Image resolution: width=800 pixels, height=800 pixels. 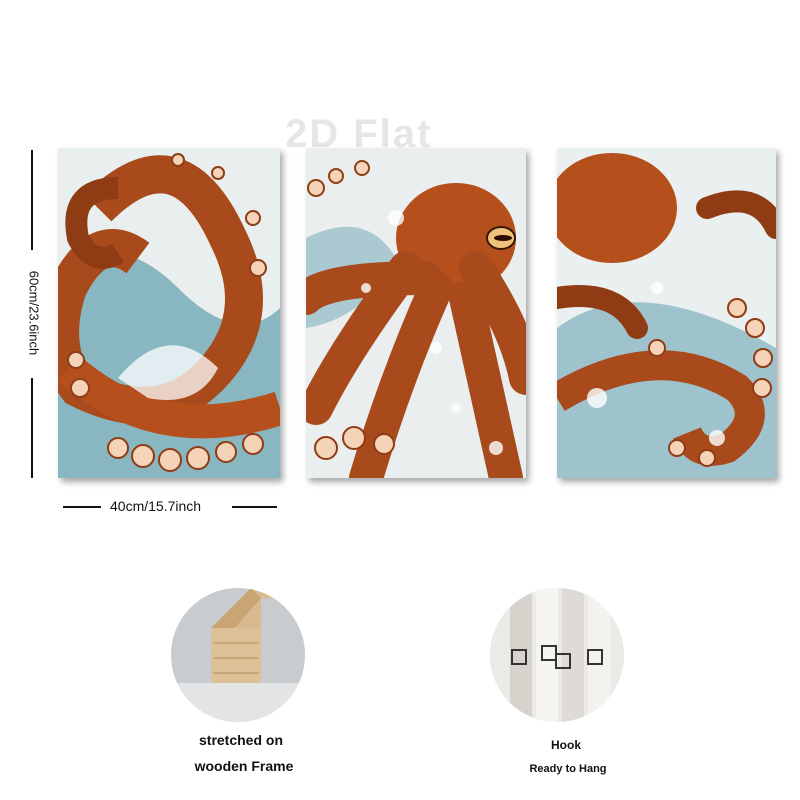 What do you see at coordinates (238, 655) in the screenshot?
I see `wooden-frame-photo` at bounding box center [238, 655].